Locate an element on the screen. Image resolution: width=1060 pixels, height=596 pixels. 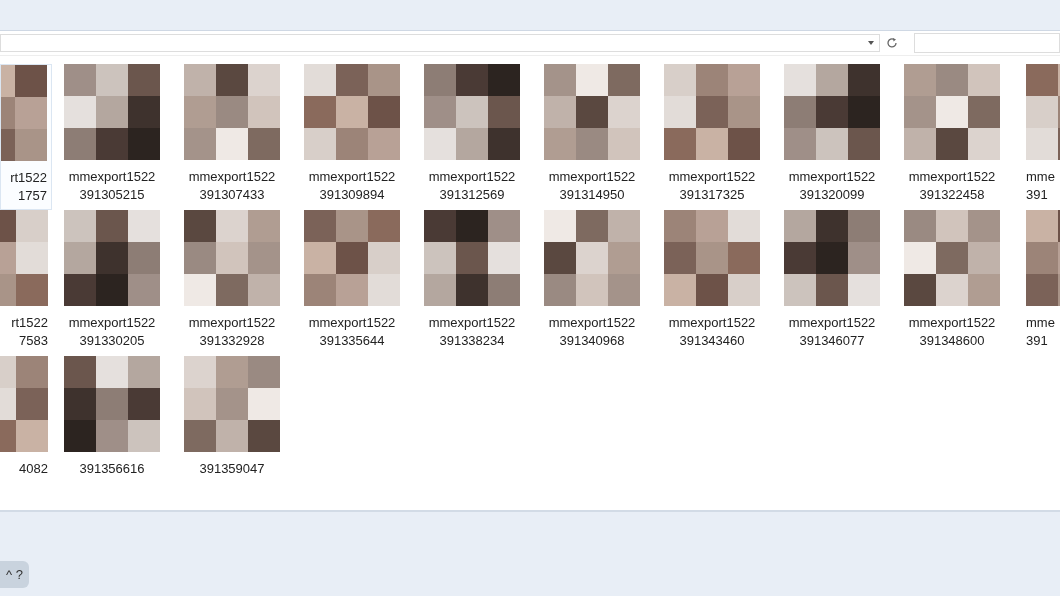
file-item: rt1522 1757 is located at coordinates (26, 137).